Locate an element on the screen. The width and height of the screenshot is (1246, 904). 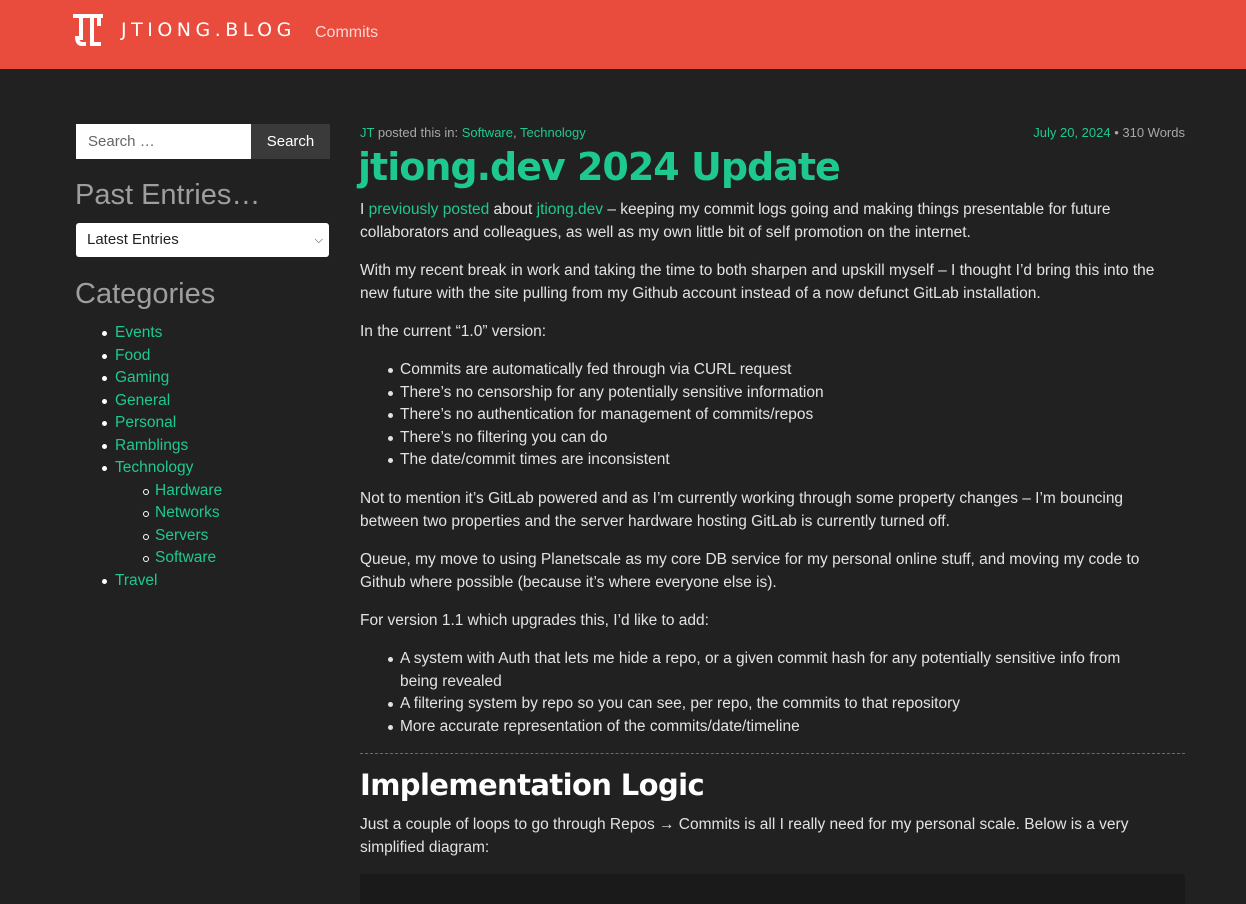
search-button: Search is located at coordinates (290, 141).